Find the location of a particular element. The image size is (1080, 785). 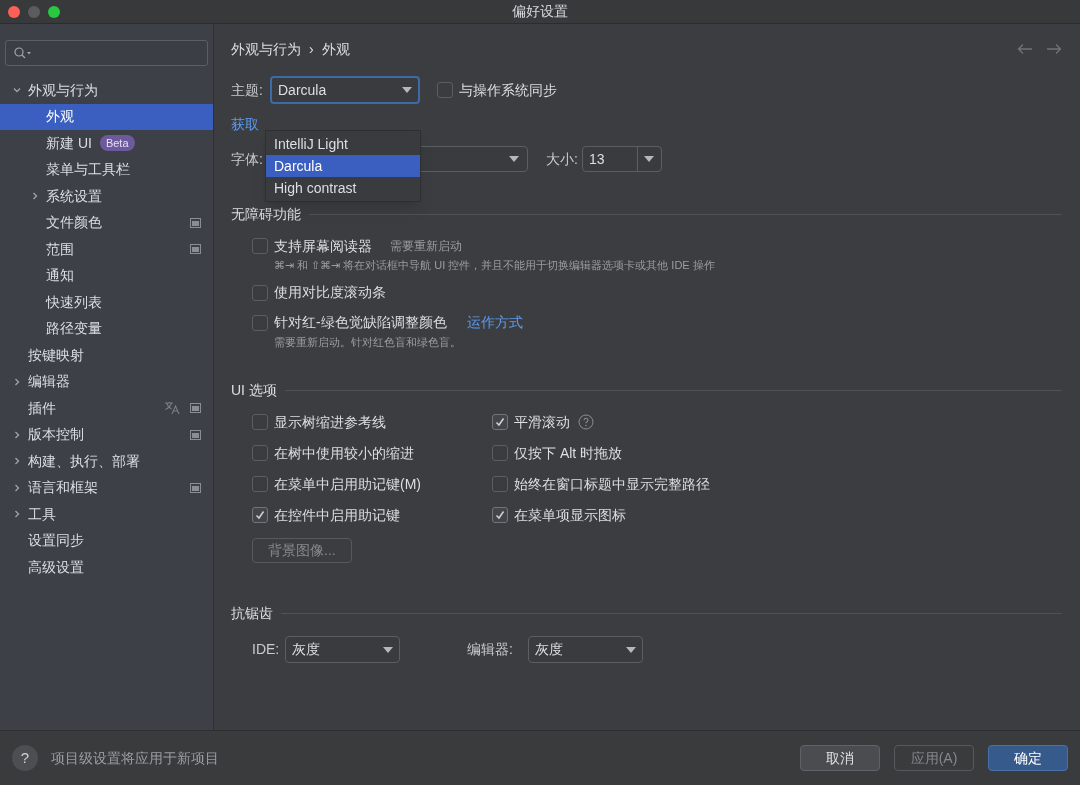

section-title: UI 选项 is located at coordinates (254, 390).